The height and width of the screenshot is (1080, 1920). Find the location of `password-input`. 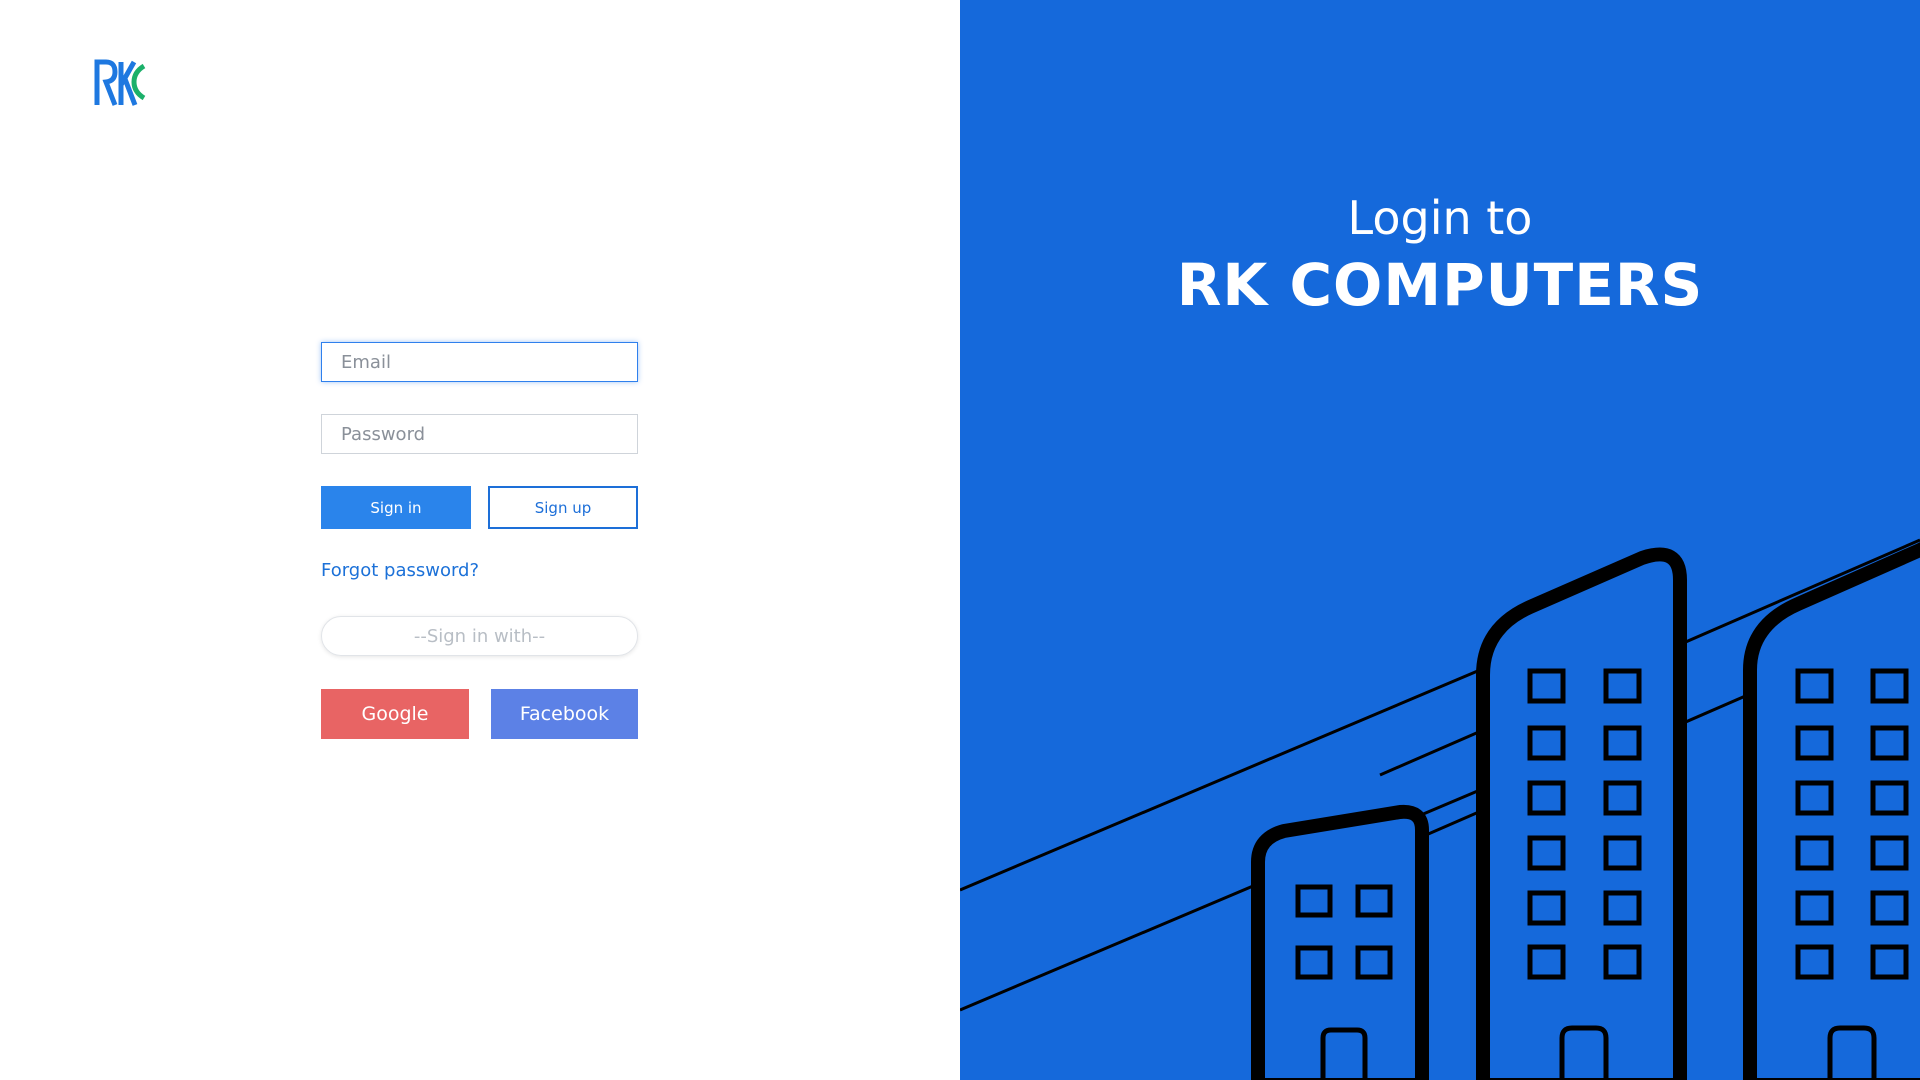

password-input is located at coordinates (479, 434).